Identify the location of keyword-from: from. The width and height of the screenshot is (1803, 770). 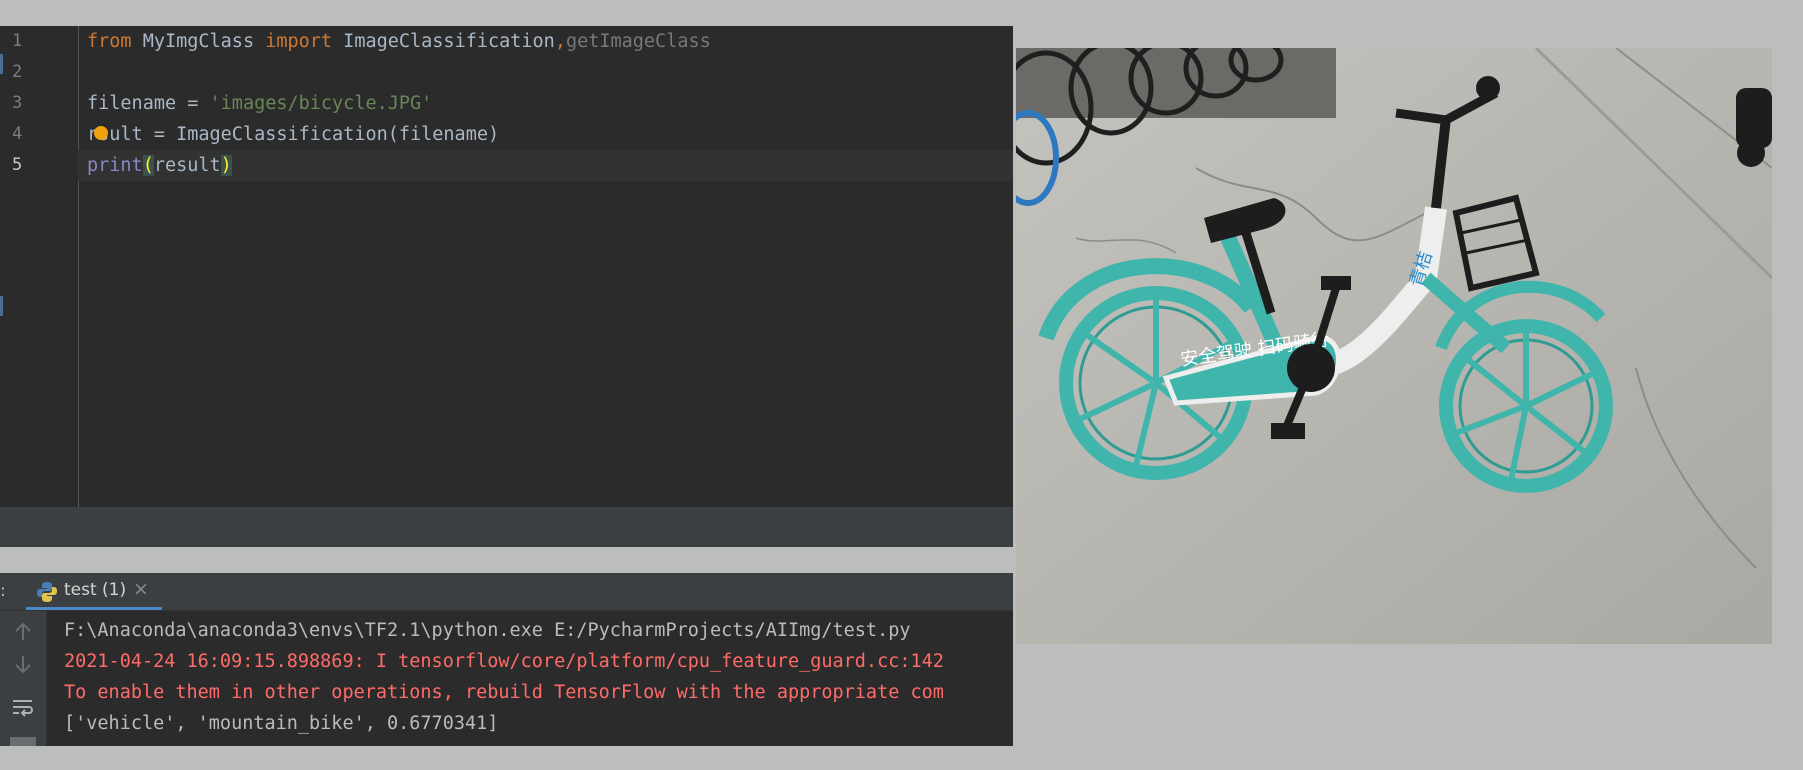
(109, 41).